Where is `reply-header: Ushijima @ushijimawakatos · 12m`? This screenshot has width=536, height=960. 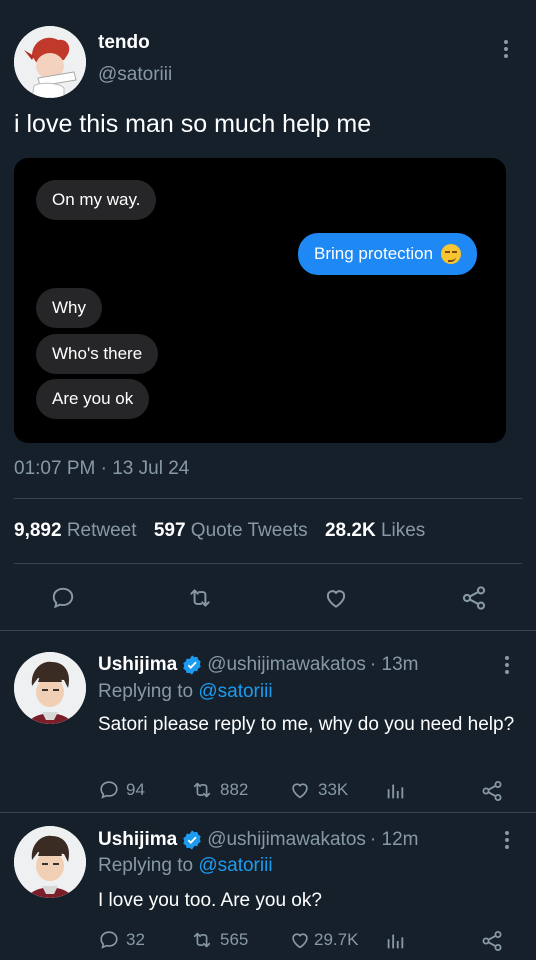 reply-header: Ushijima @ushijimawakatos · 12m is located at coordinates (258, 840).